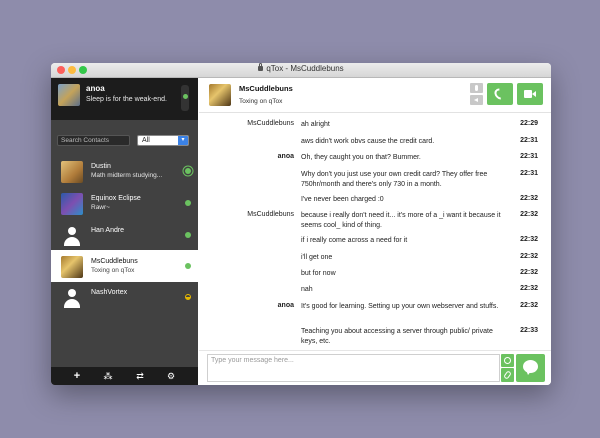 The width and height of the screenshot is (600, 438). What do you see at coordinates (529, 123) in the screenshot?
I see `message-time: 22:29` at bounding box center [529, 123].